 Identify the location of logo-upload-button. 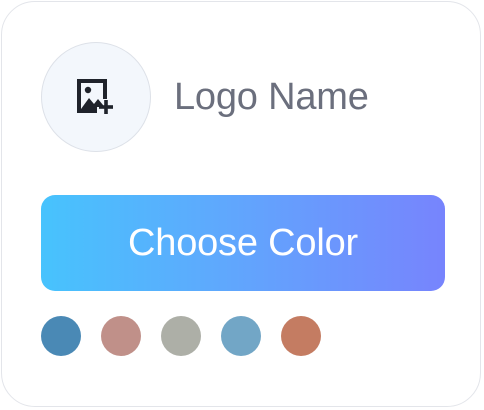
(96, 97).